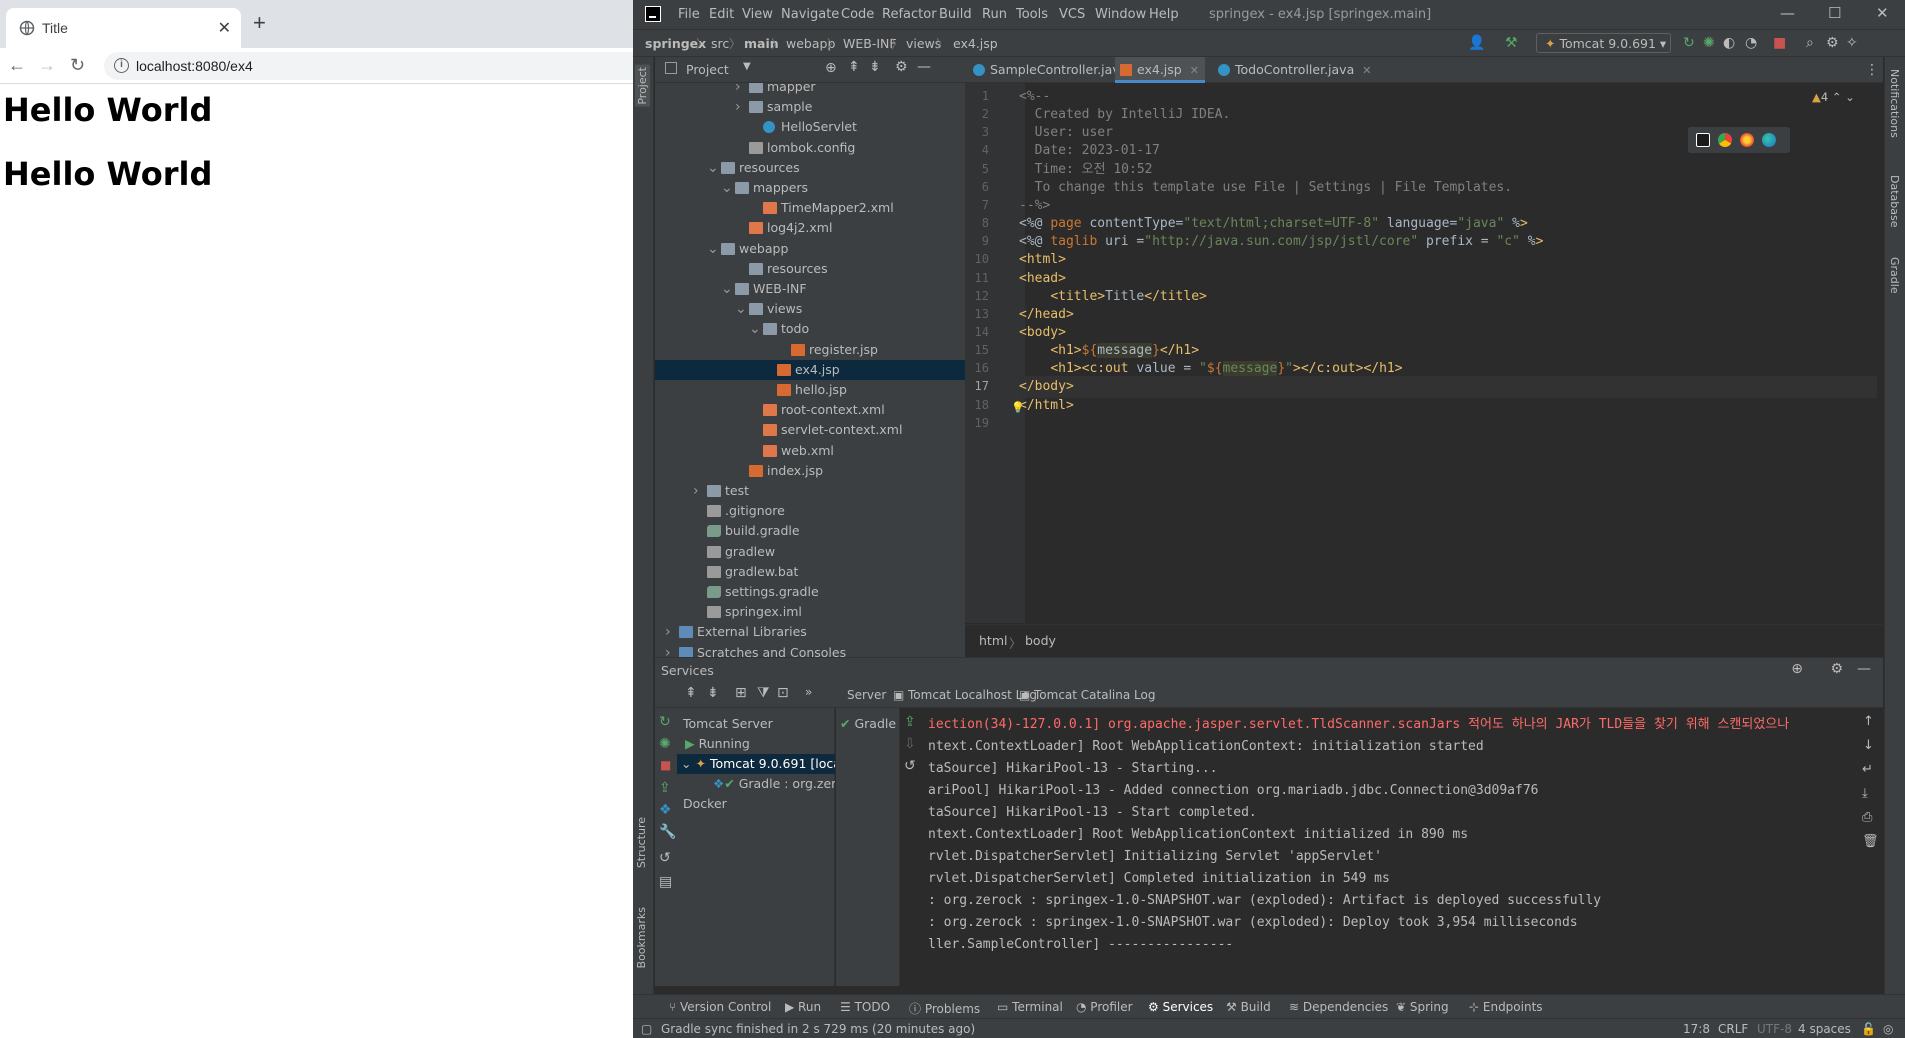  What do you see at coordinates (747, 66) in the screenshot?
I see `chevron-down-icon: ▼` at bounding box center [747, 66].